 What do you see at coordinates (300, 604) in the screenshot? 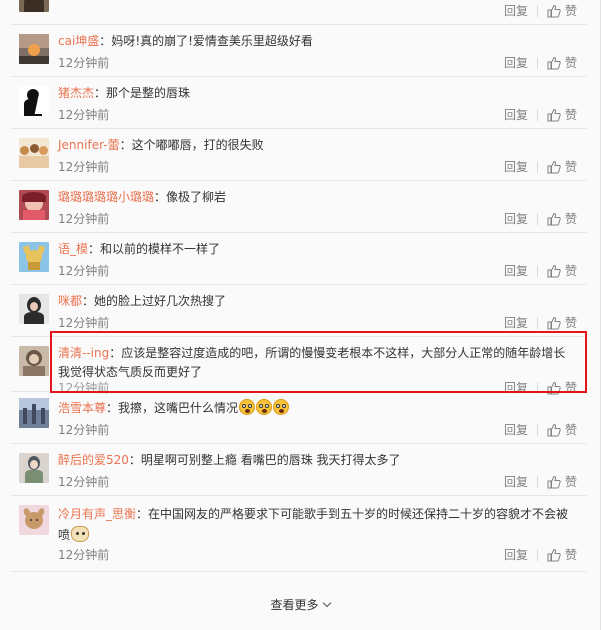
I see `load-more-button: 查看更多` at bounding box center [300, 604].